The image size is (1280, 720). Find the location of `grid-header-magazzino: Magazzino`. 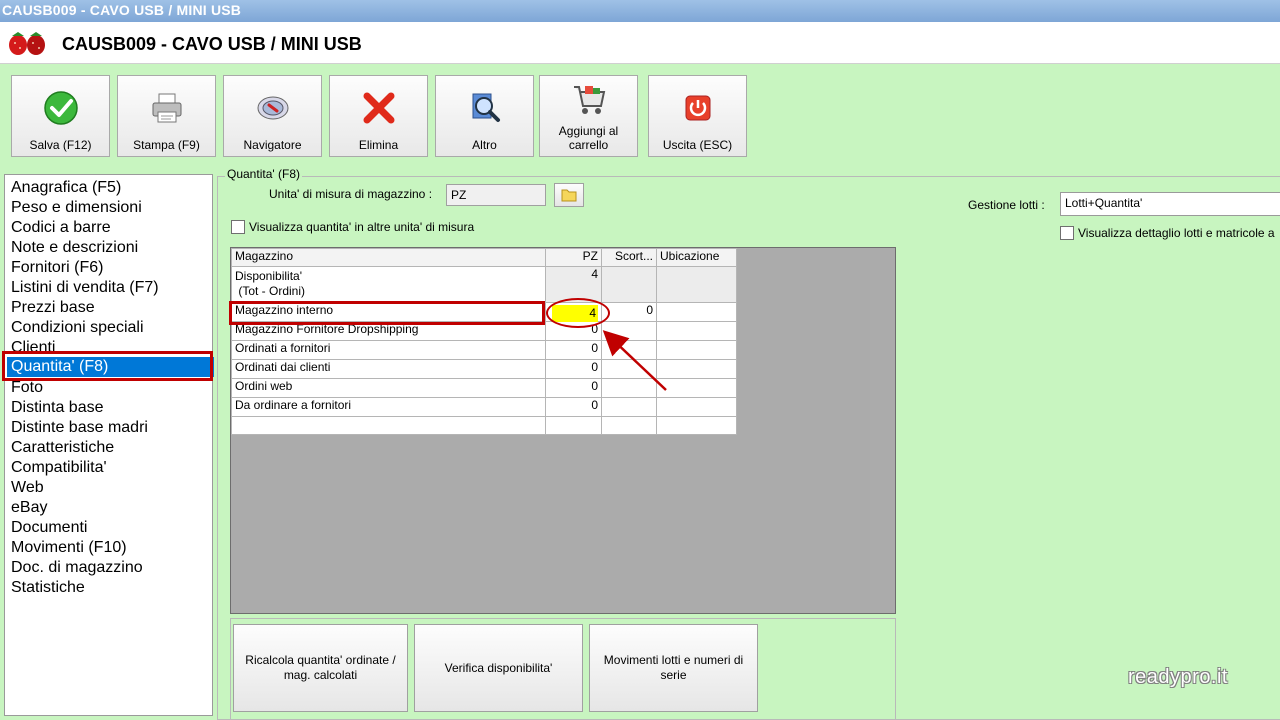

grid-header-magazzino: Magazzino is located at coordinates (388, 257).